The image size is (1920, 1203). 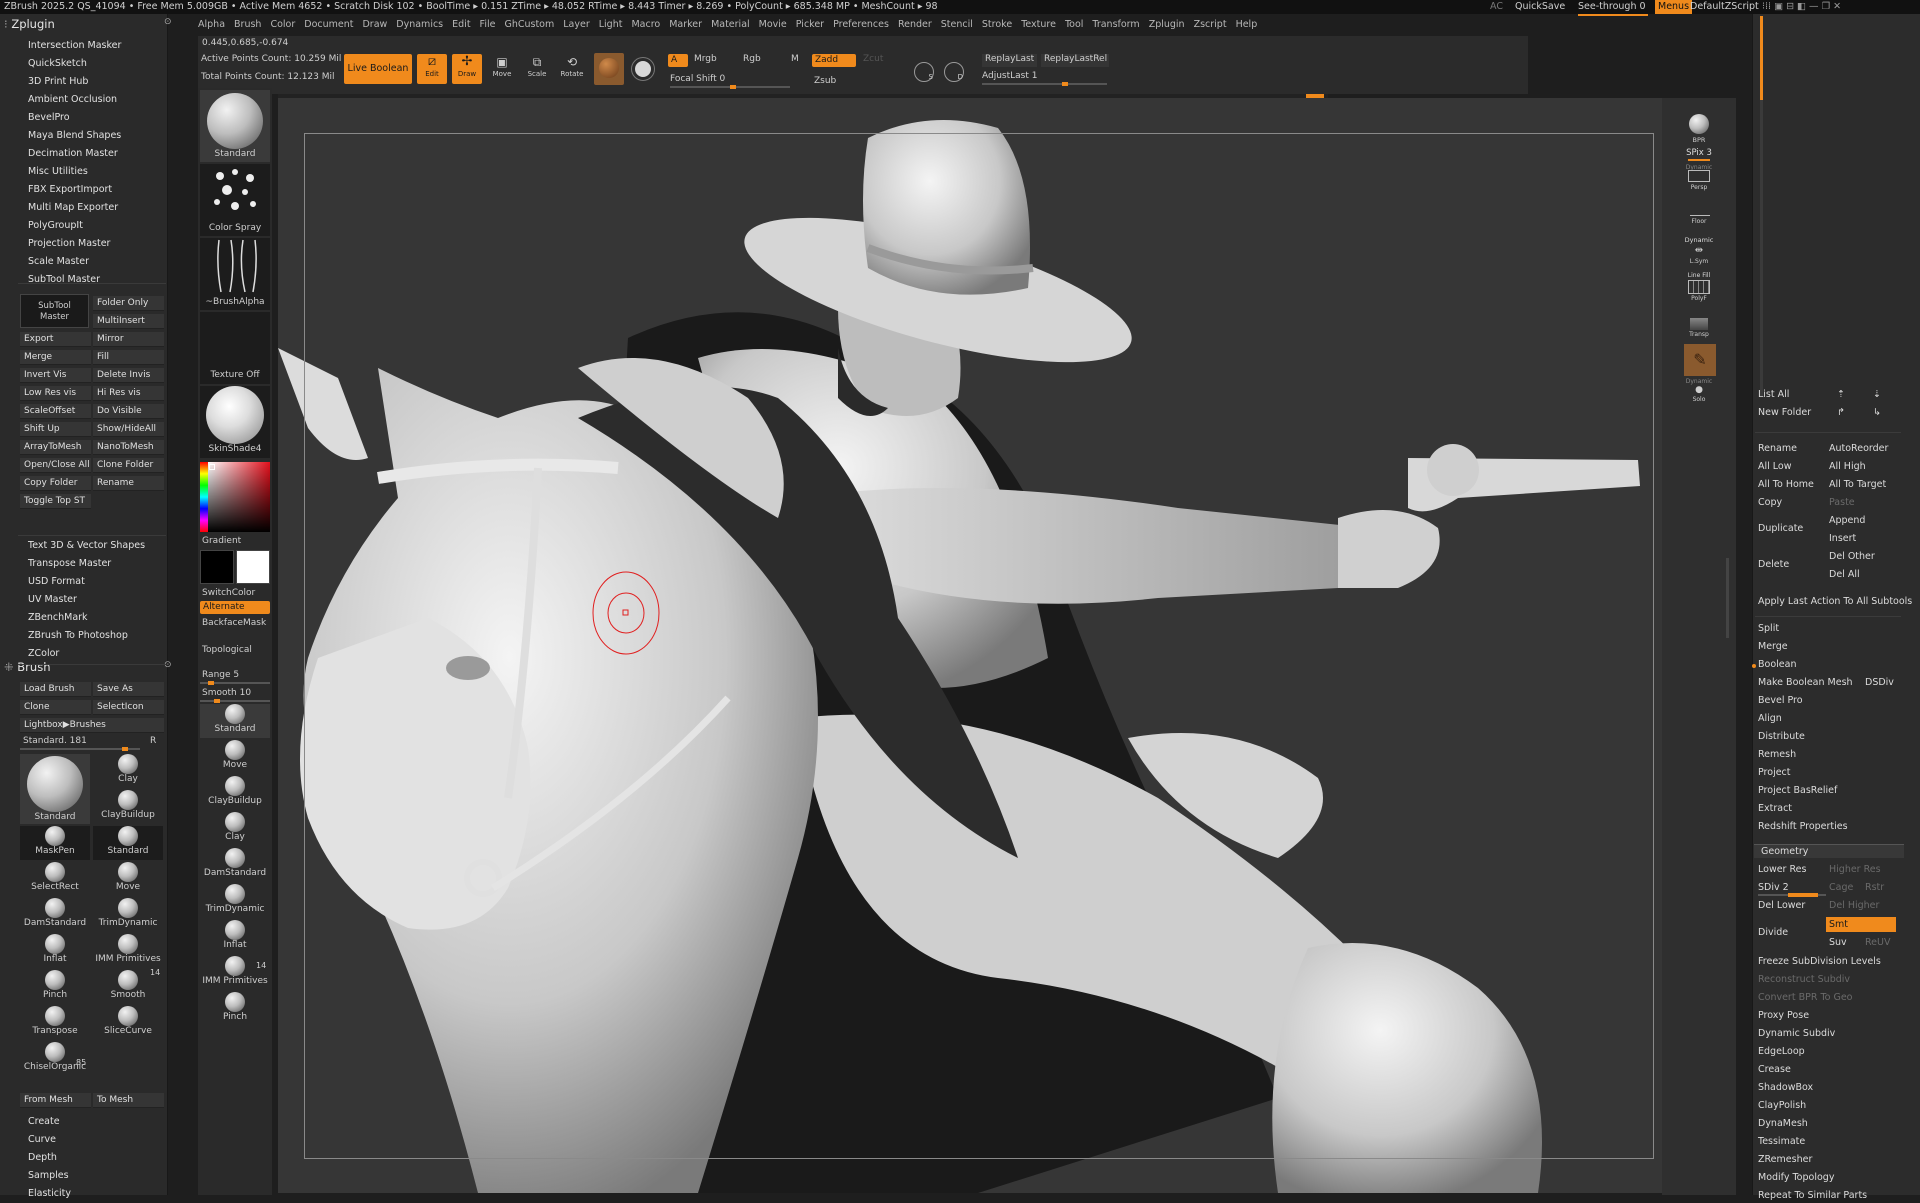 I want to click on menu-file: File, so click(x=488, y=24).